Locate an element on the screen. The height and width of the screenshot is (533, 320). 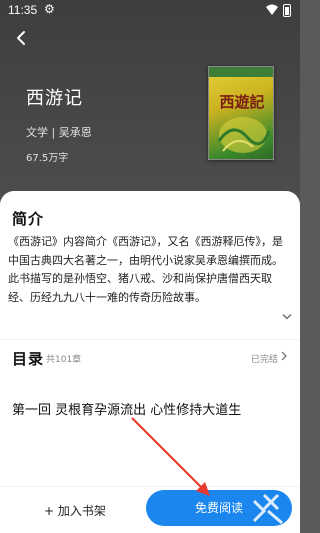
intro-heading: 简介 is located at coordinates (28, 219).